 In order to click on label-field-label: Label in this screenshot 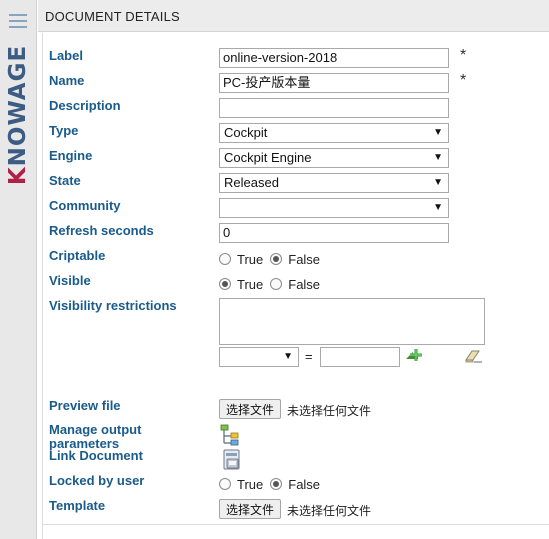, I will do `click(66, 55)`.